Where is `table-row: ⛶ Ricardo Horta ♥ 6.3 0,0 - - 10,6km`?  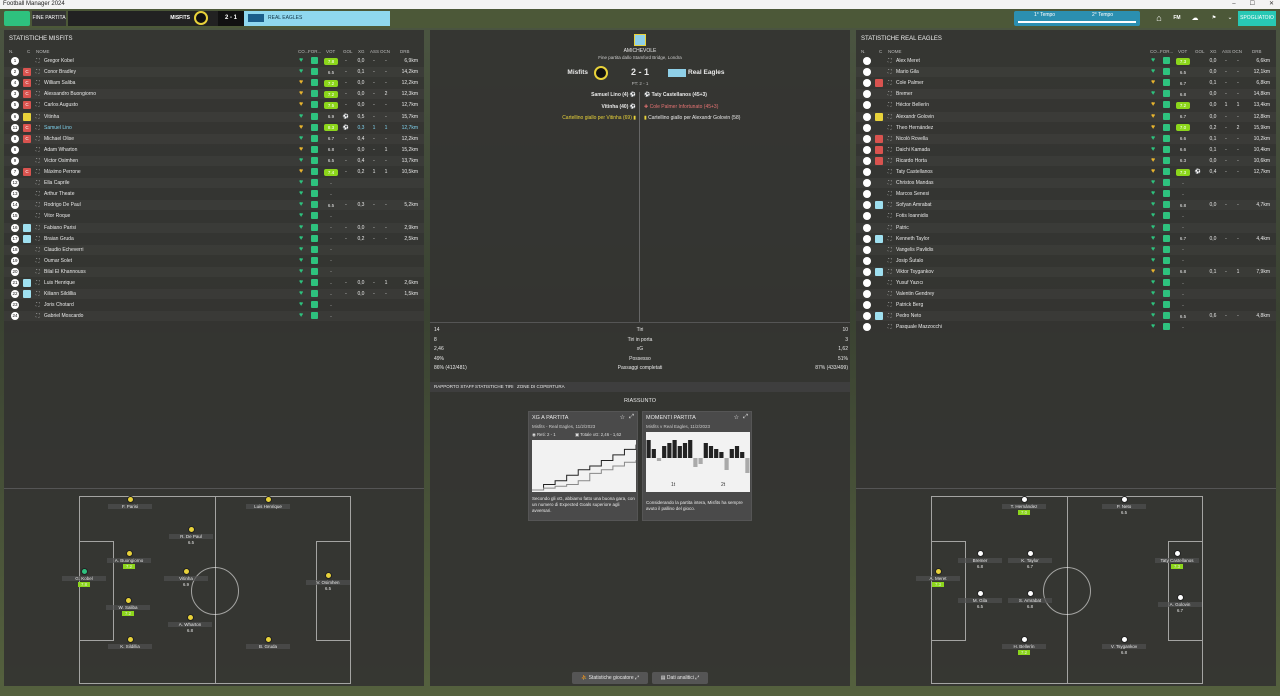 table-row: ⛶ Ricardo Horta ♥ 6.3 0,0 - - 10,6km is located at coordinates (1066, 161).